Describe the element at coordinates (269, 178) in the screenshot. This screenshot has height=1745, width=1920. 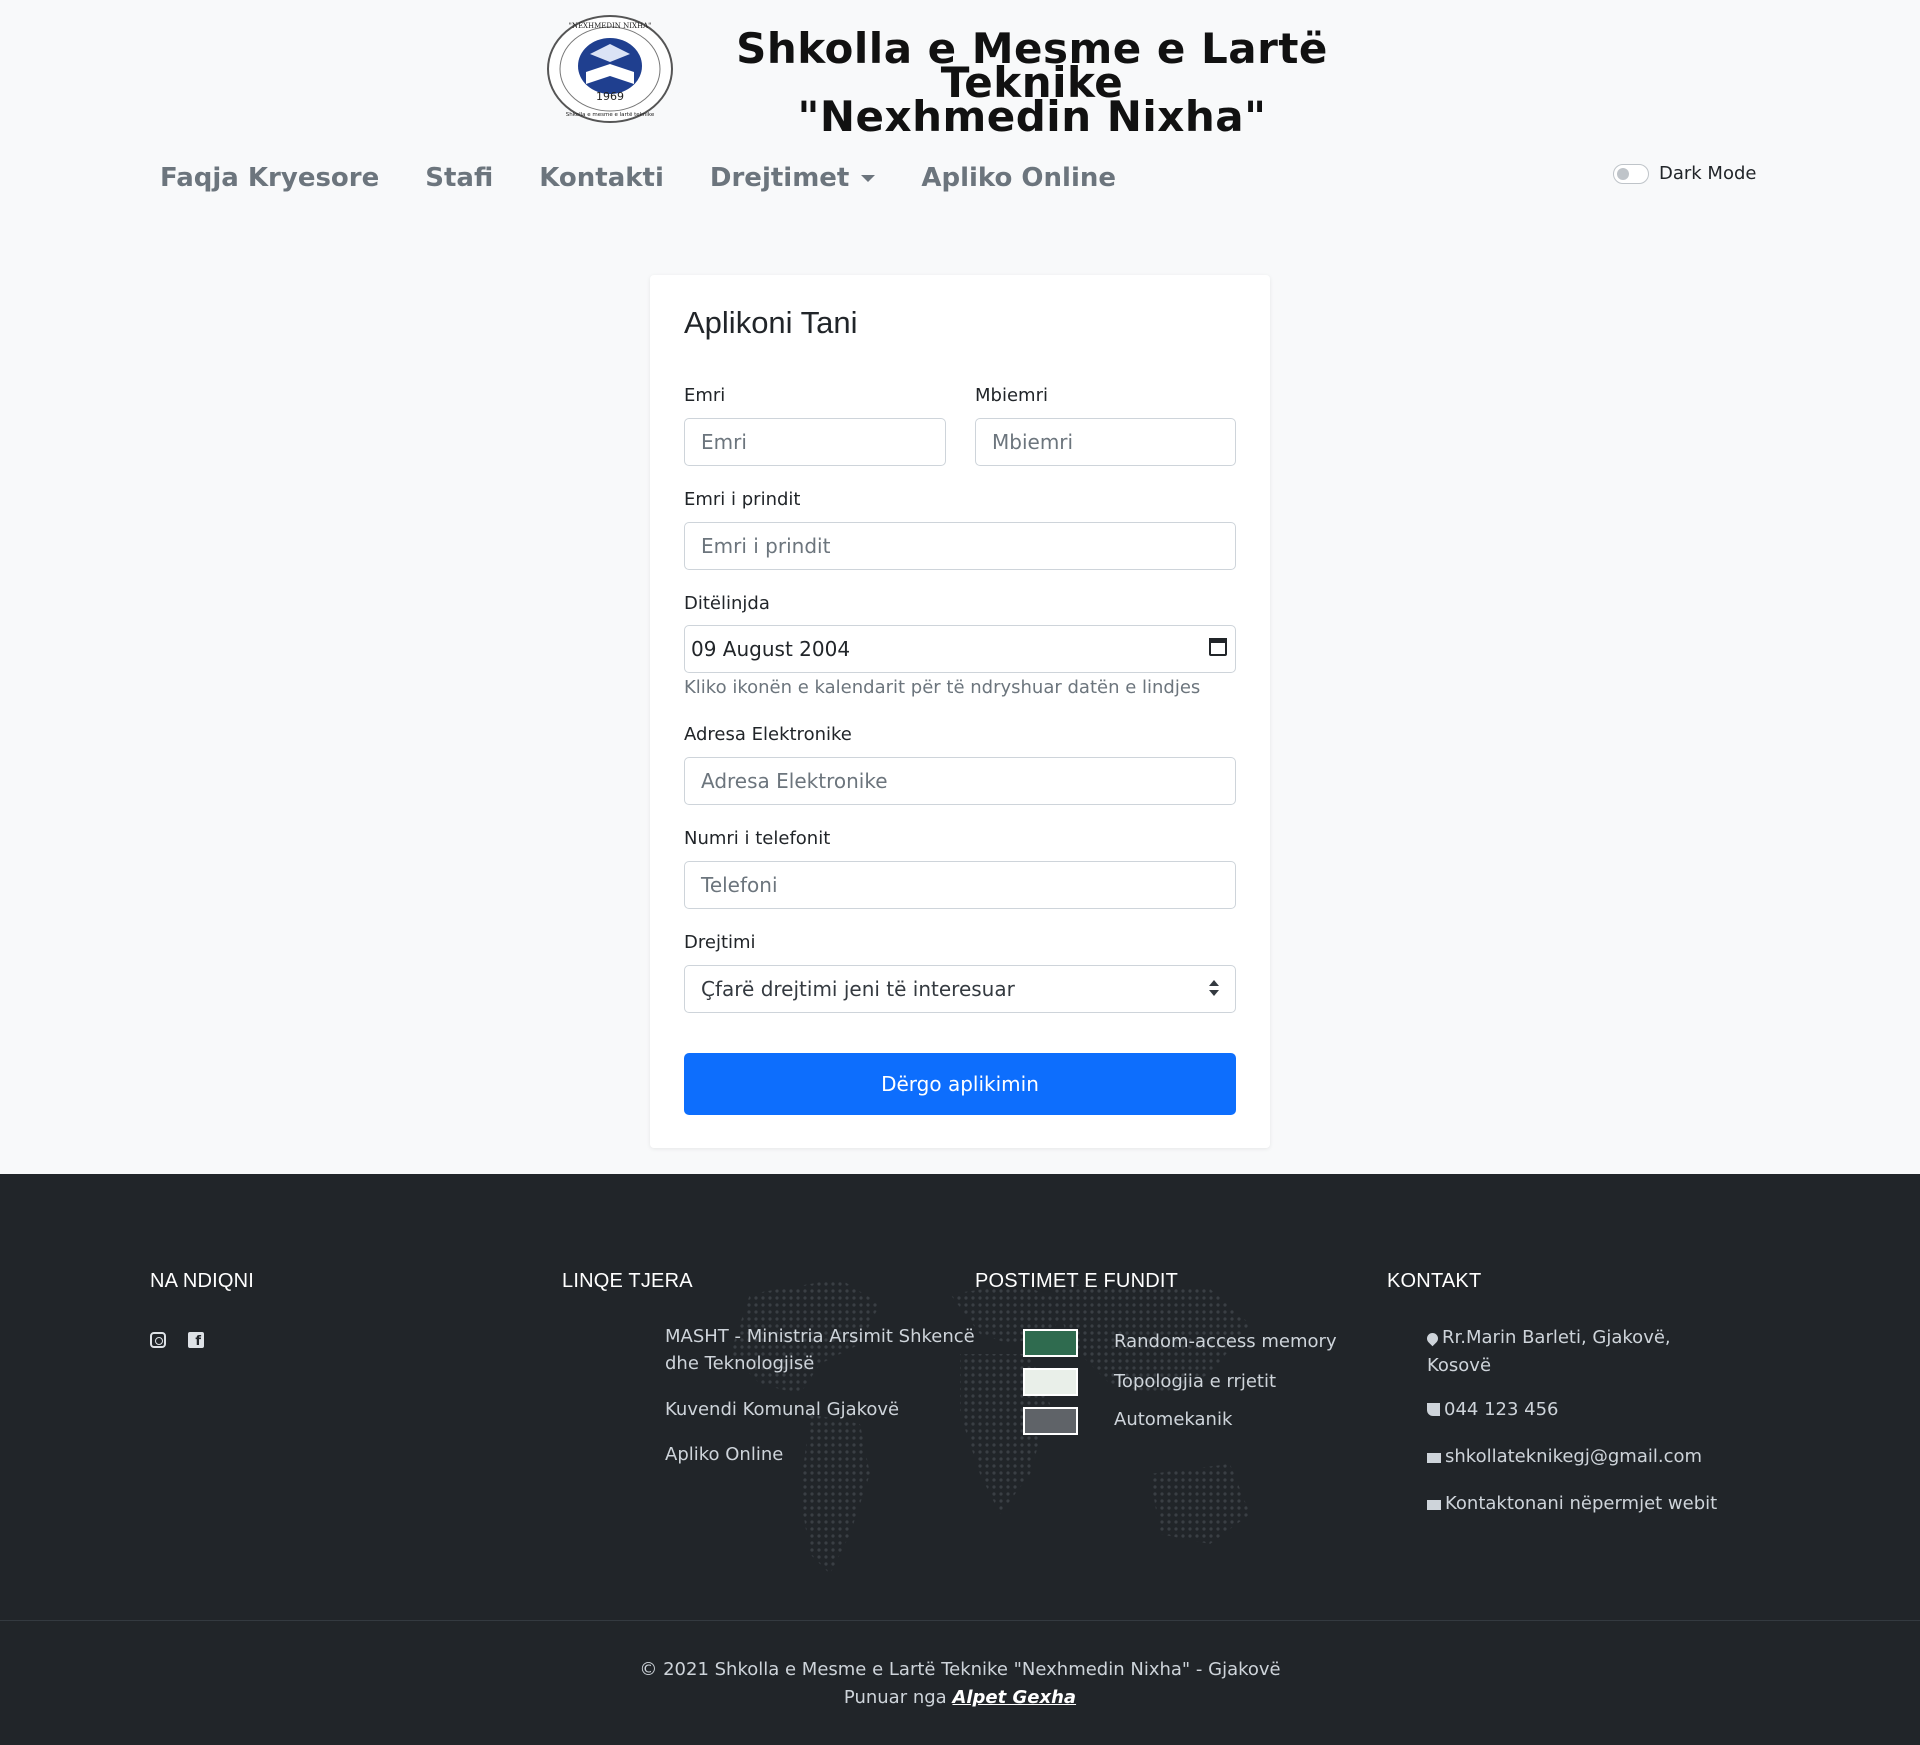
I see `nav-item-home: Faqja Kryesore` at that location.